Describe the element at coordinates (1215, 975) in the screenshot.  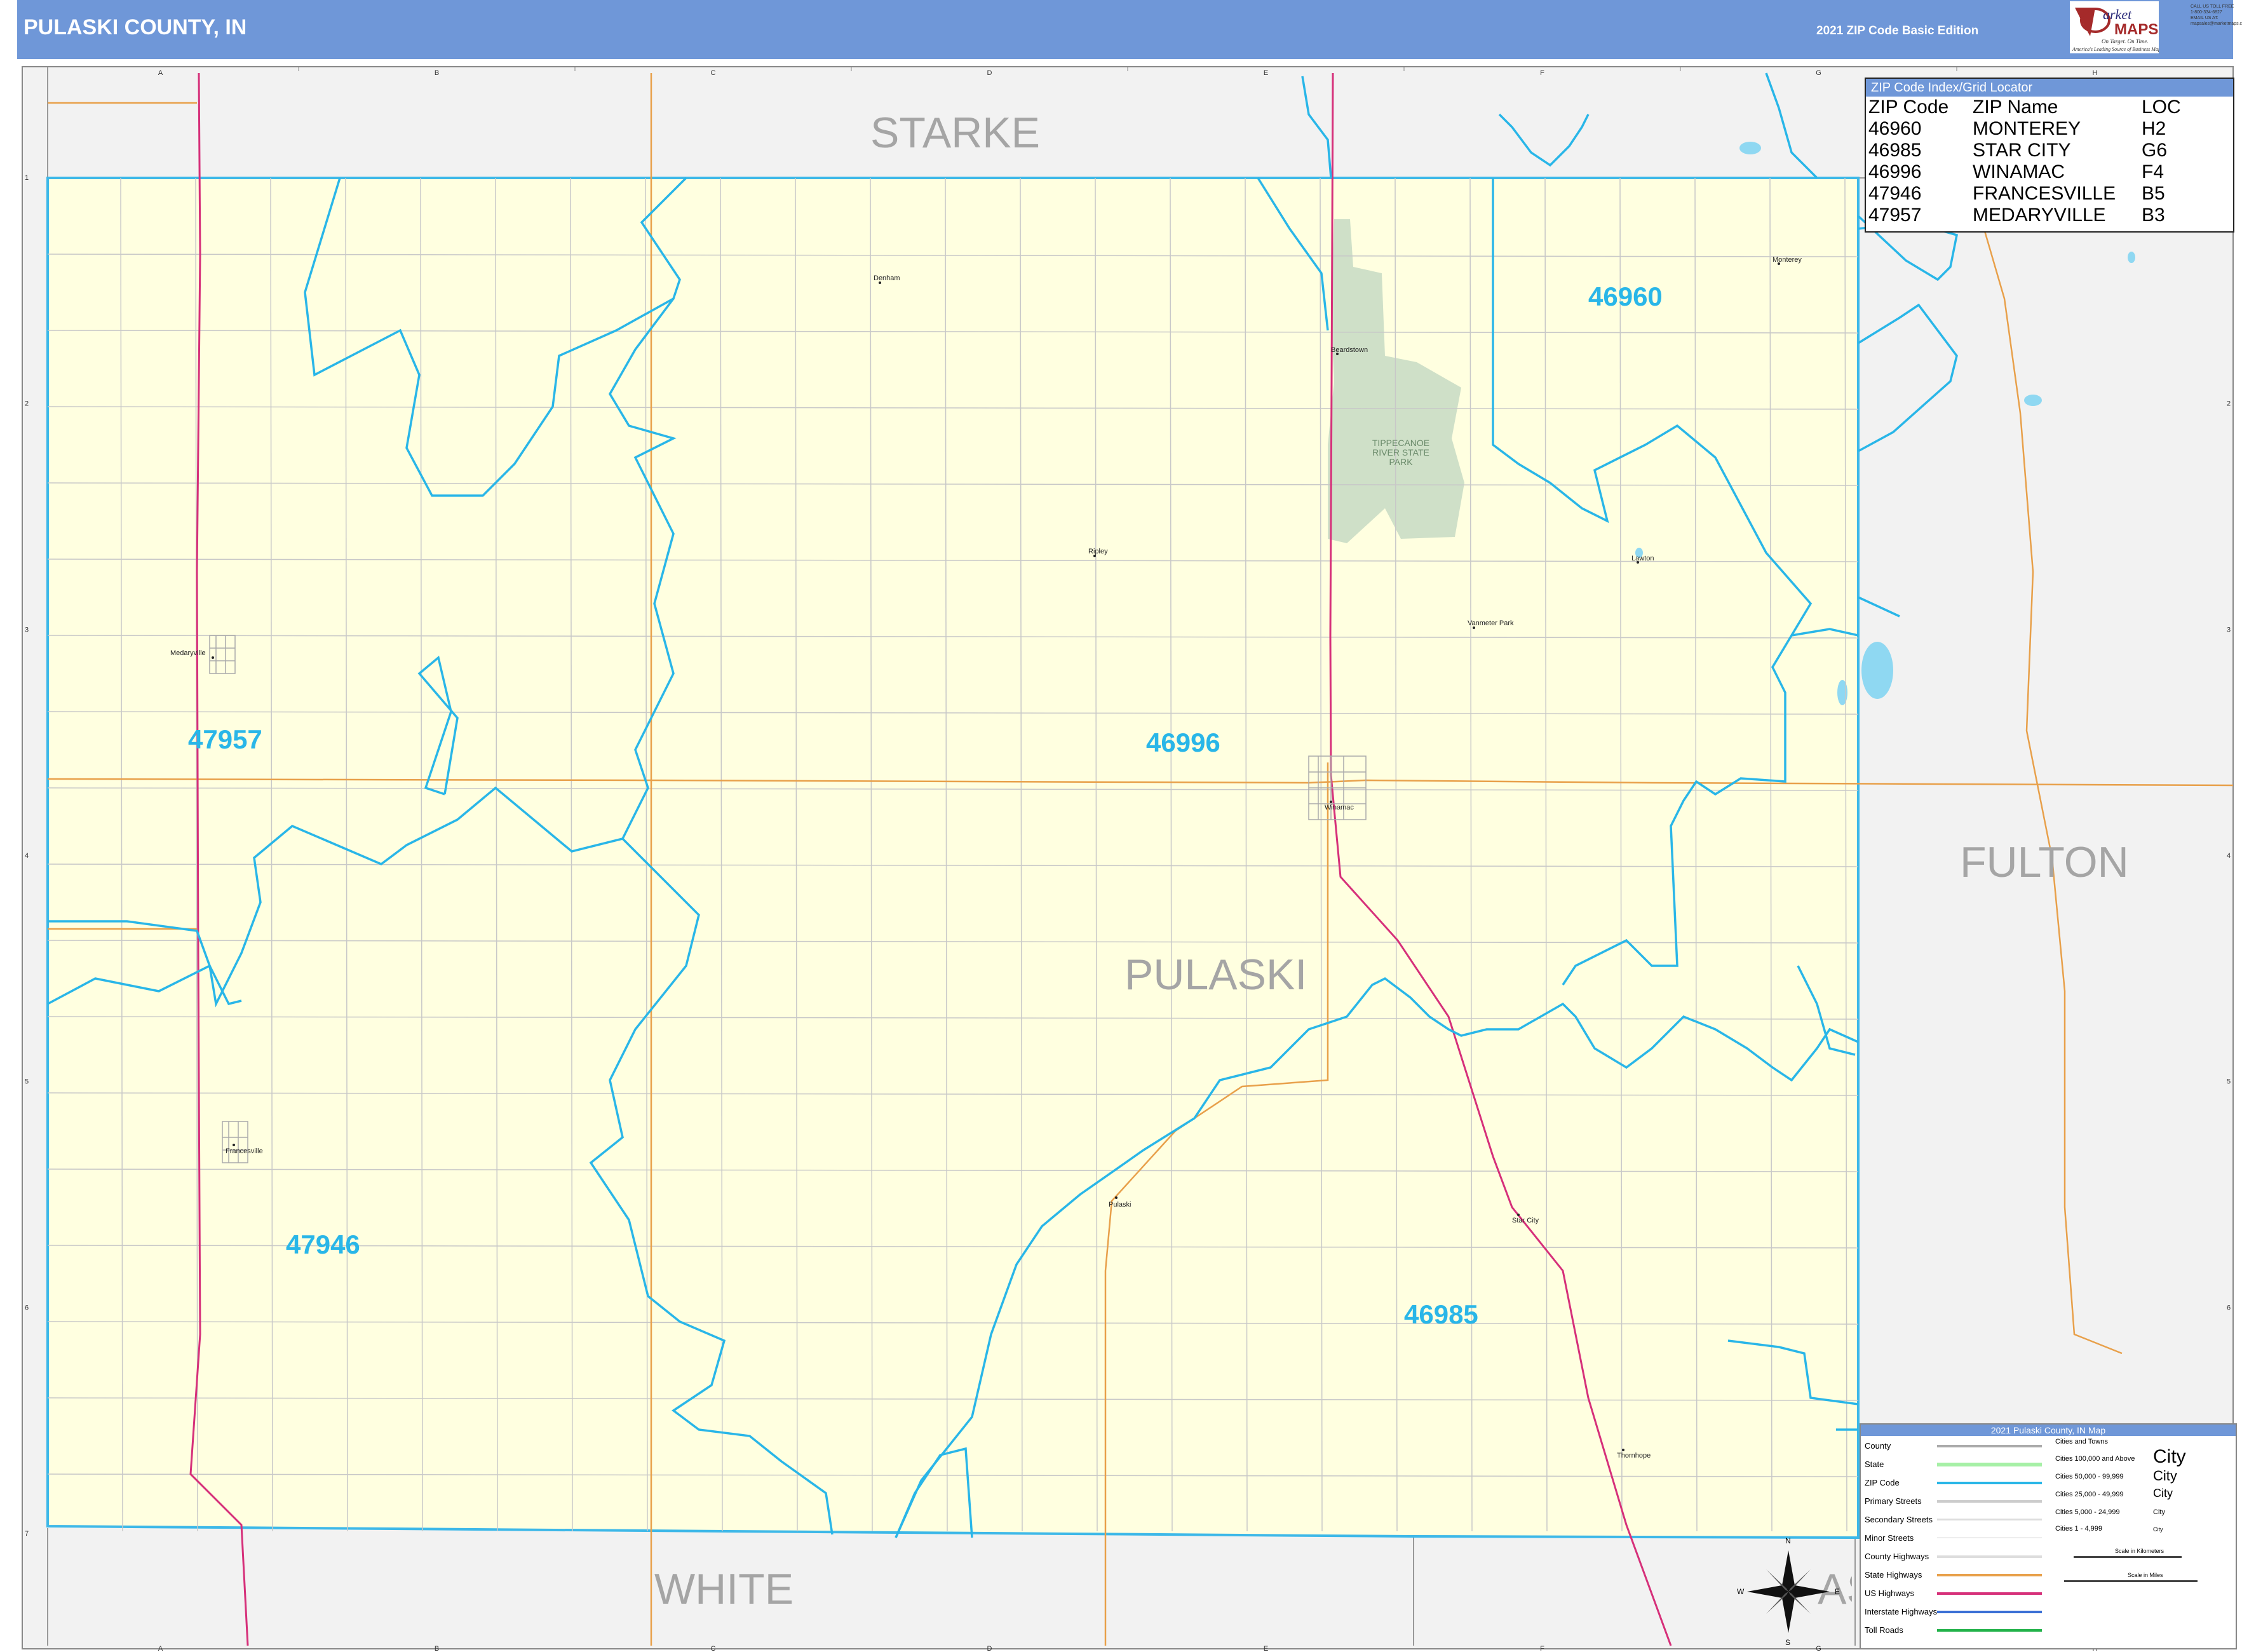
I see `county-label-pulaski: PULASKI` at that location.